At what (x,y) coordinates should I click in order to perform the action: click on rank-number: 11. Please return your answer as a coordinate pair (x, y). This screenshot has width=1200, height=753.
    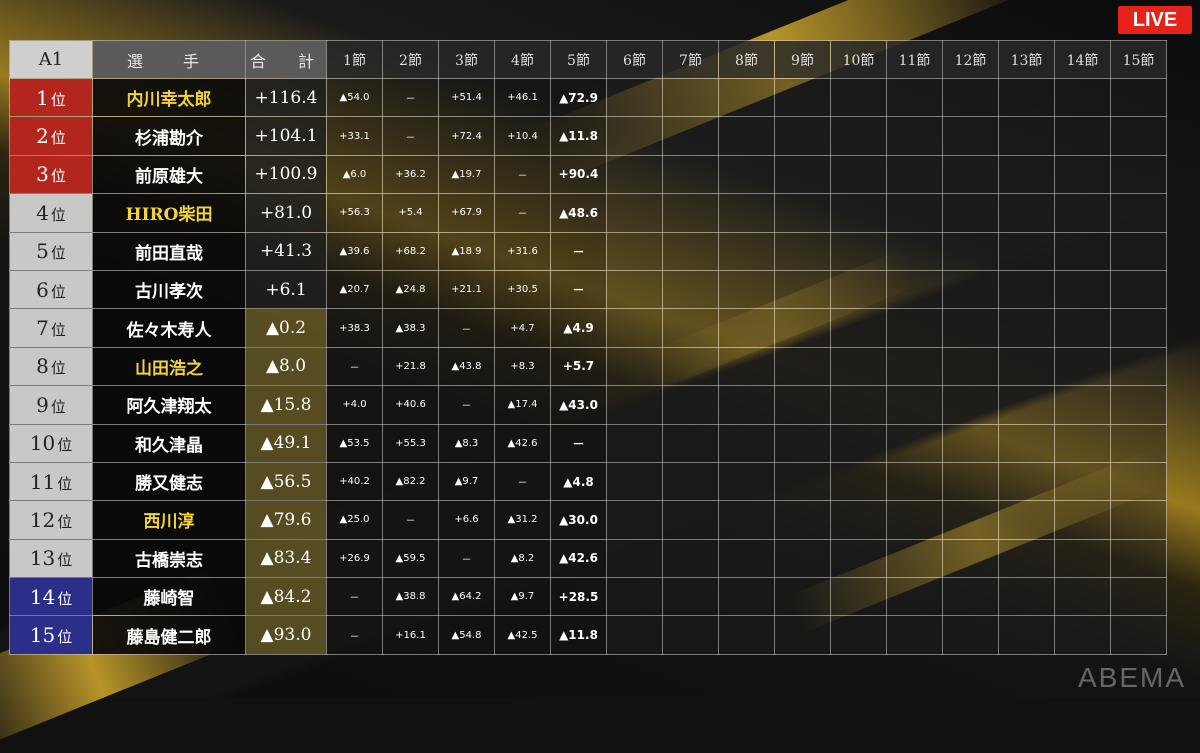
    Looking at the image, I should click on (42, 481).